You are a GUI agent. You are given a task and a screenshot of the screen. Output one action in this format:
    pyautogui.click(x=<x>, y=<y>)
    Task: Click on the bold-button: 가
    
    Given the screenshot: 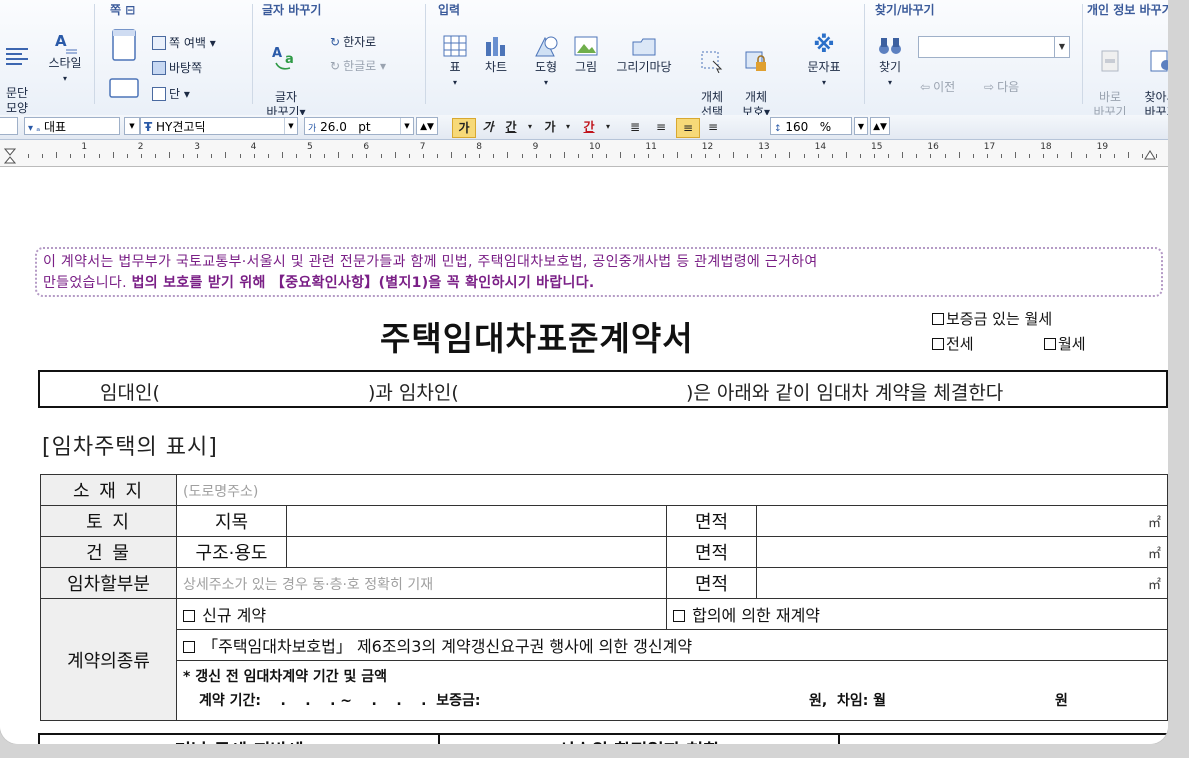 What is the action you would take?
    pyautogui.click(x=464, y=128)
    